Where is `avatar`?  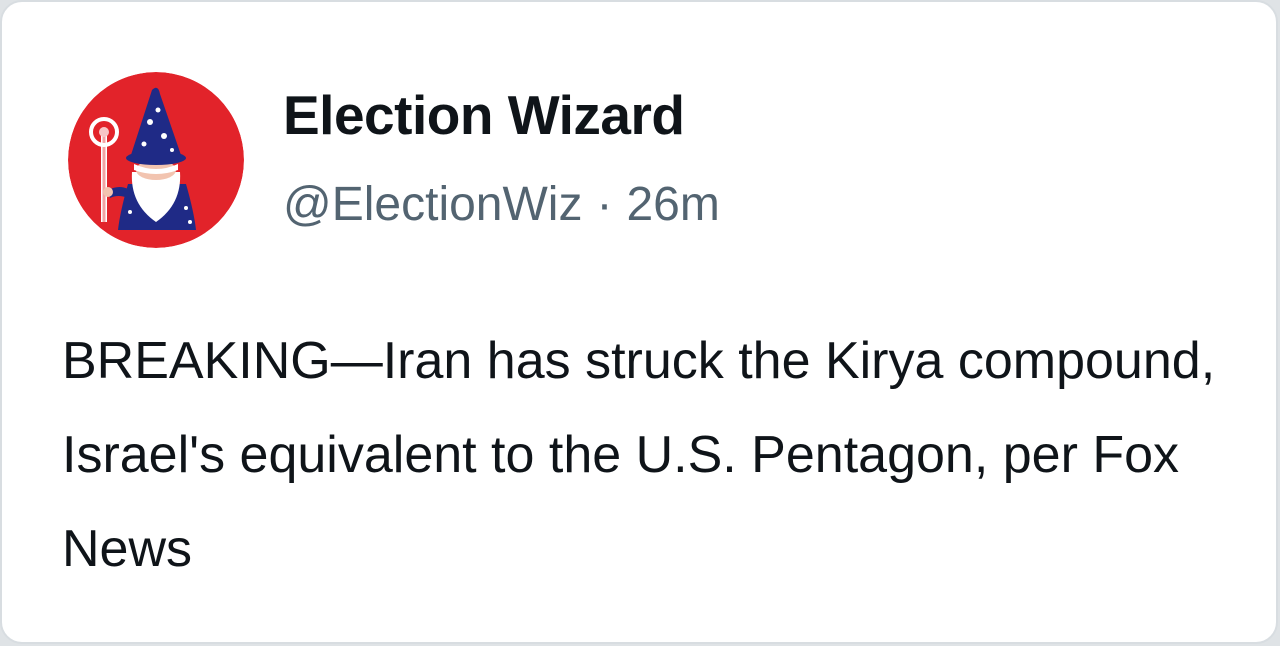 avatar is located at coordinates (156, 160).